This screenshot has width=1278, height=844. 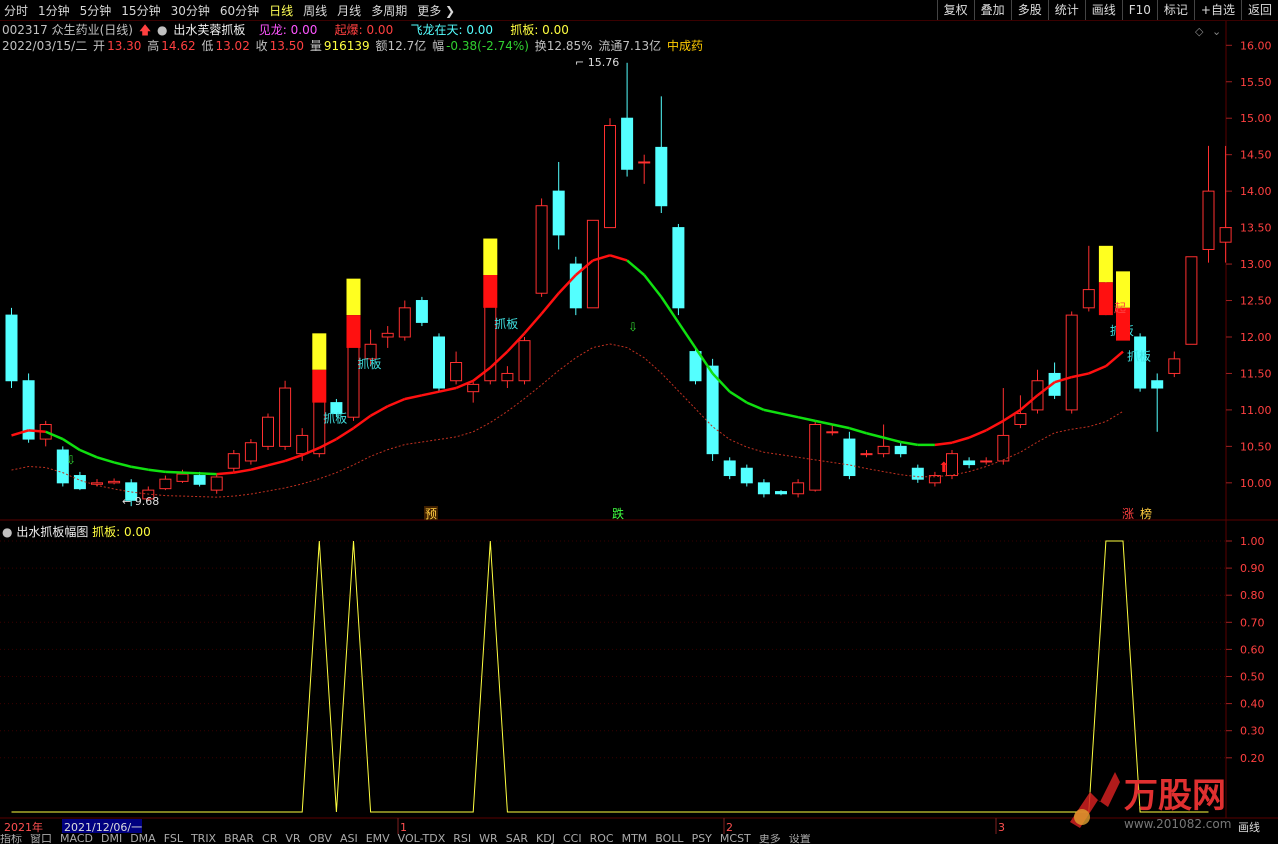 I want to click on indicator-tab: MACD, so click(x=76, y=839).